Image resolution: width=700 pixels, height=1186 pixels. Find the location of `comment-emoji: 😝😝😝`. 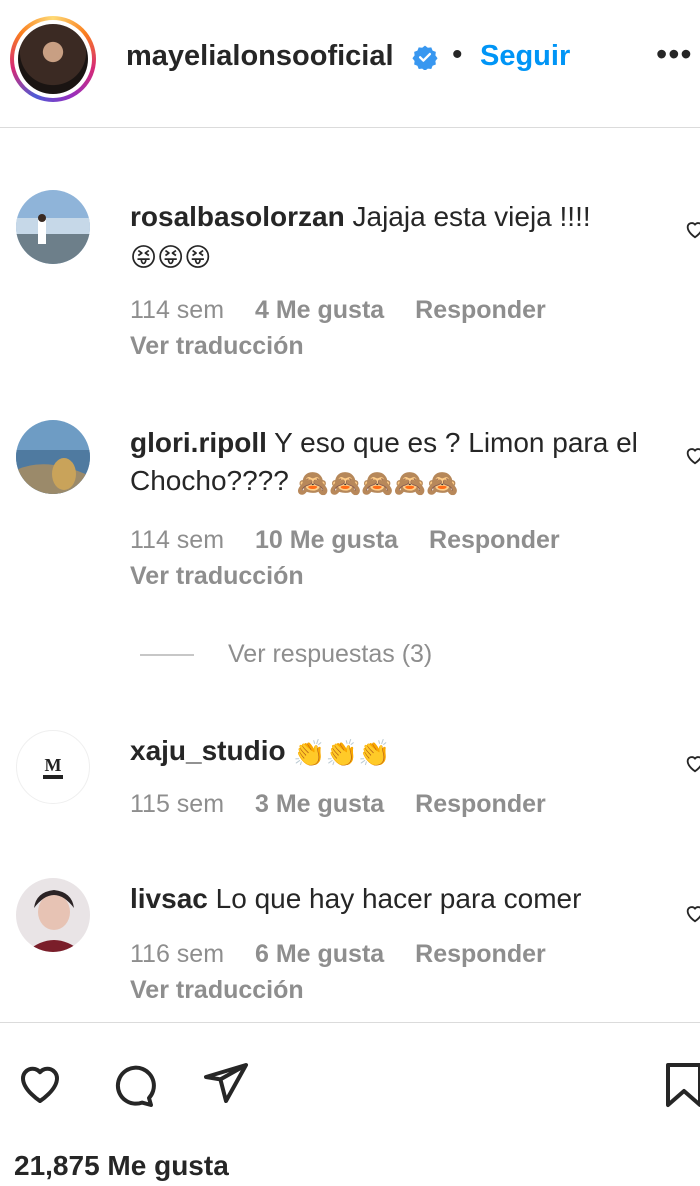

comment-emoji: 😝😝😝 is located at coordinates (171, 256).